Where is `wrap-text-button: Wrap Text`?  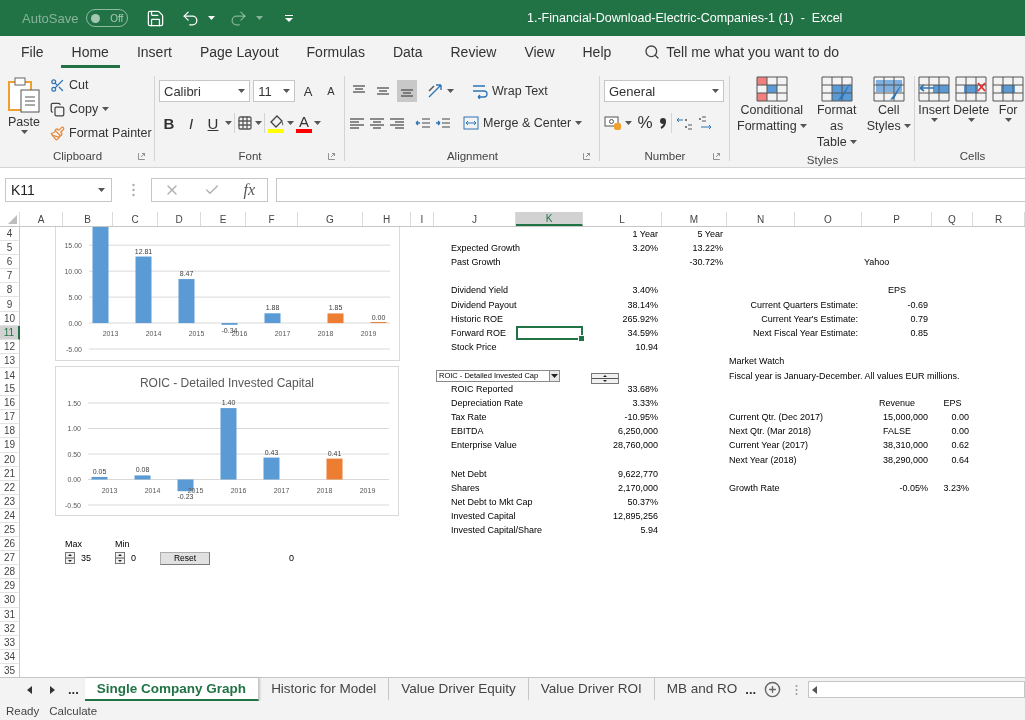
wrap-text-button: Wrap Text is located at coordinates (510, 91).